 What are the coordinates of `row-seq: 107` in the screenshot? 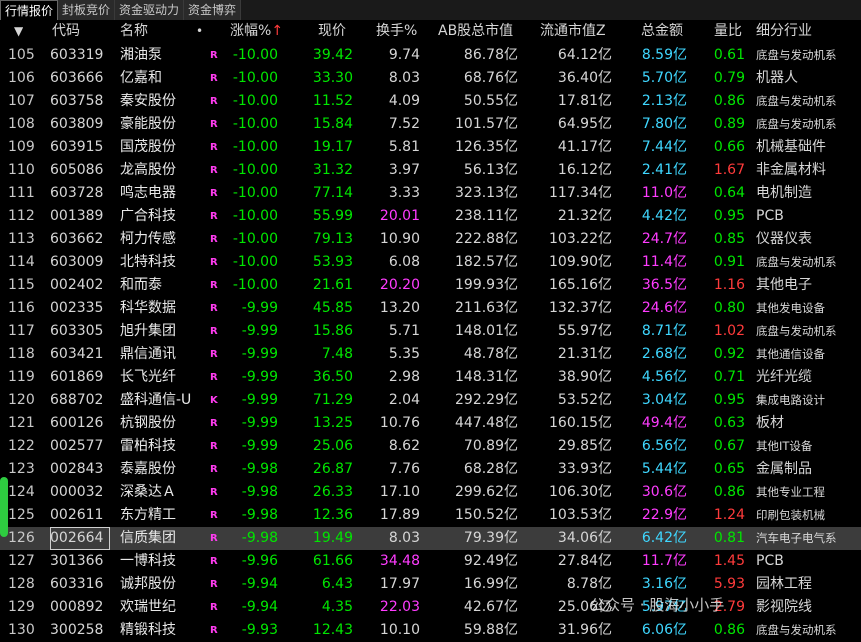 It's located at (21, 101).